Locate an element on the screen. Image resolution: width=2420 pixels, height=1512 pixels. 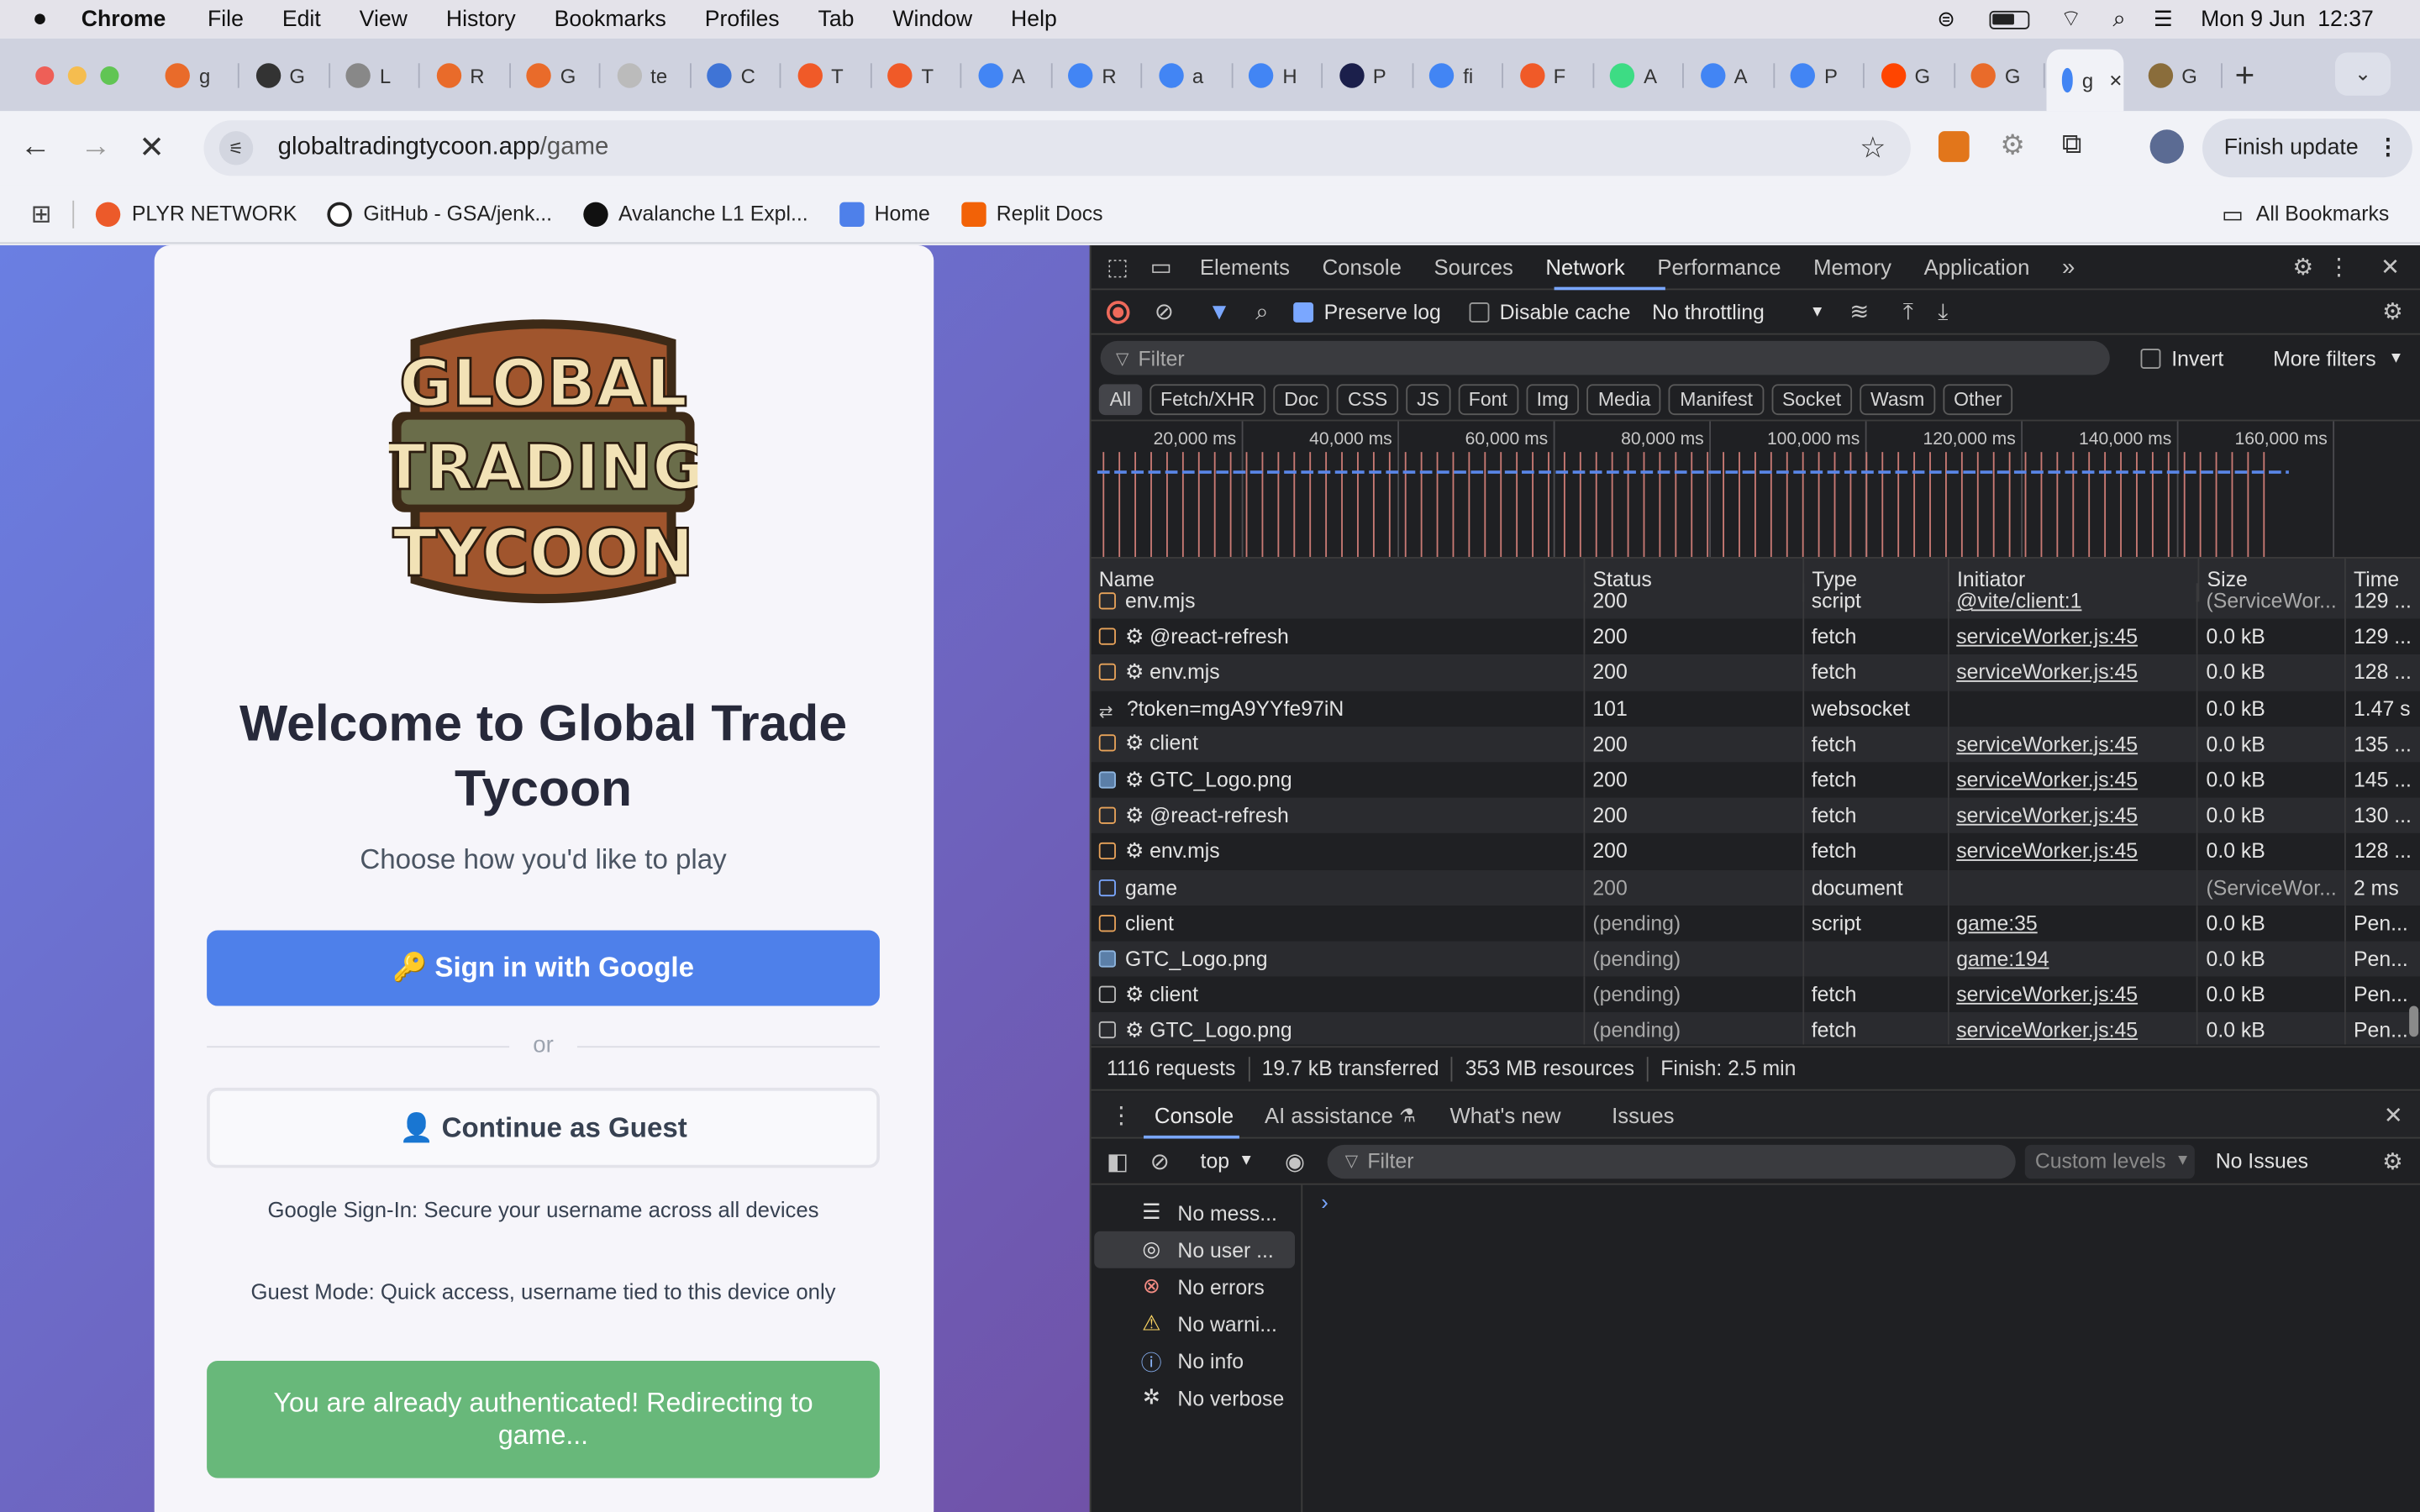
console-filter-info: ⓘ No info is located at coordinates (1197, 1360).